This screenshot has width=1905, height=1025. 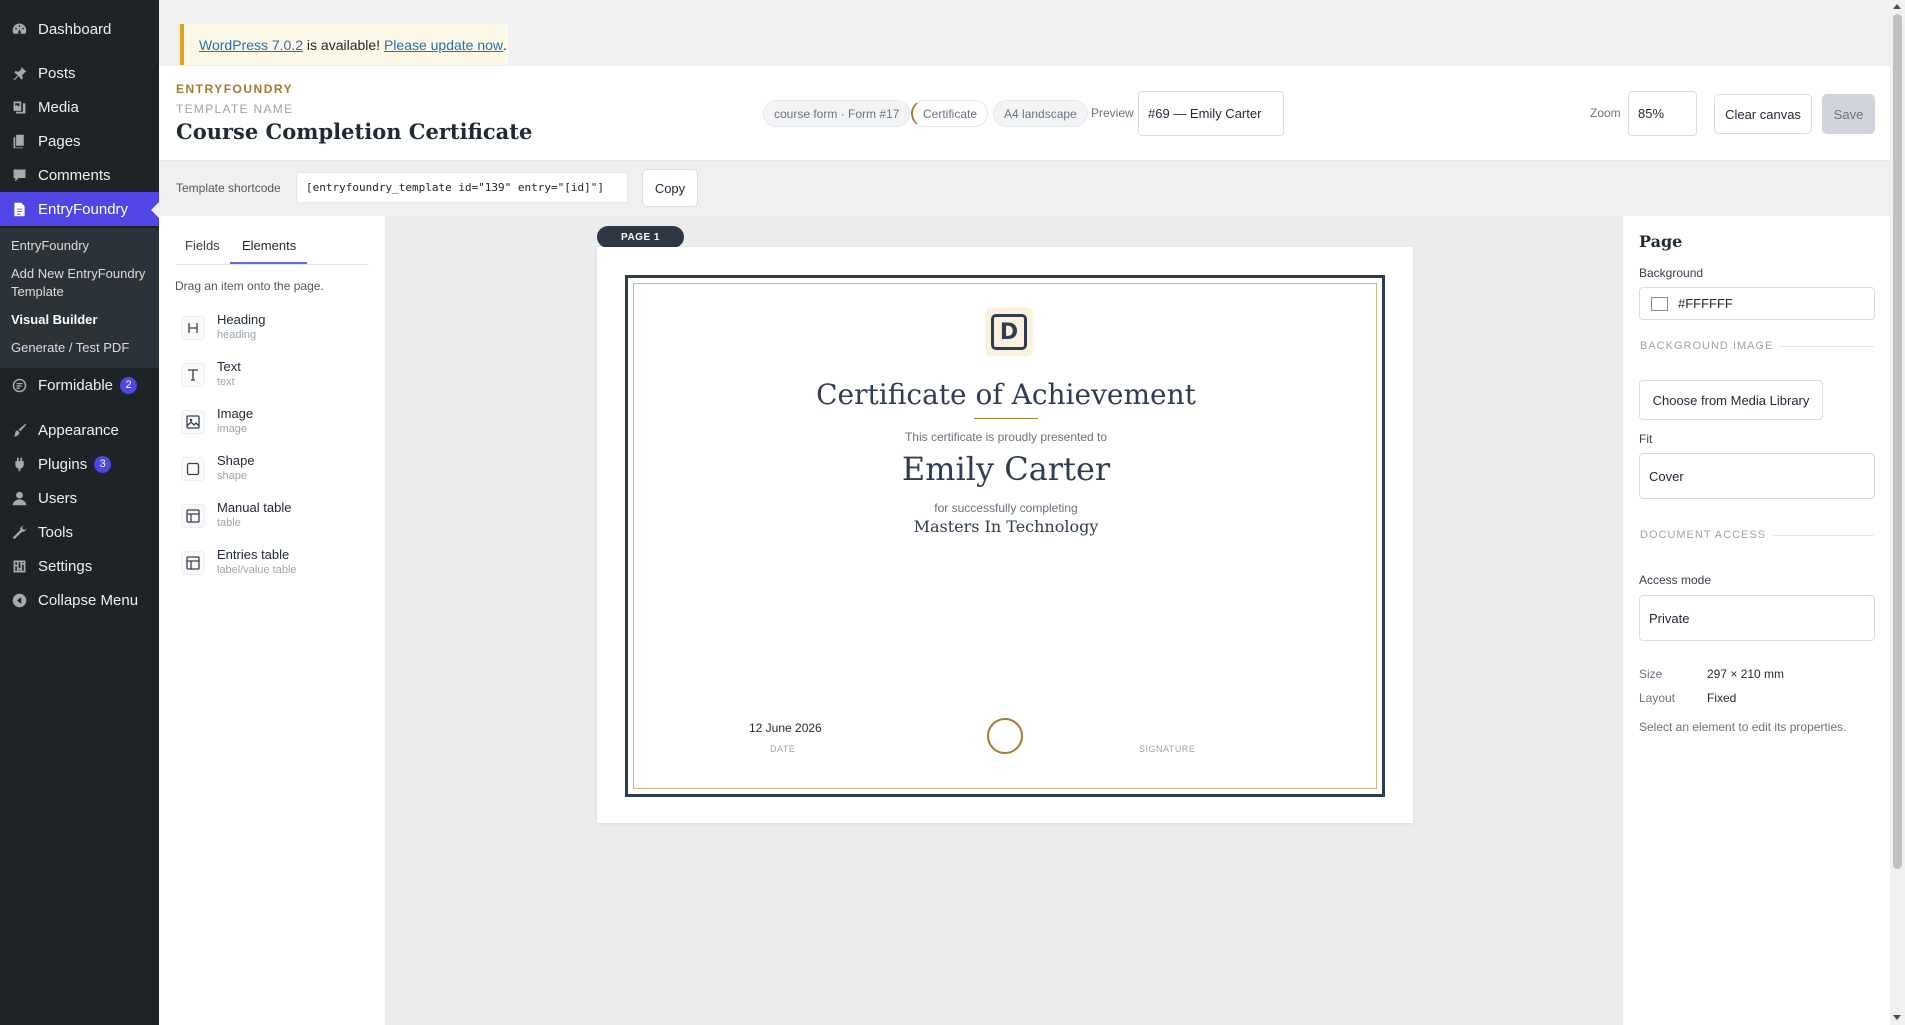 What do you see at coordinates (1006, 437) in the screenshot?
I see `presented-text: This certificate is proudly presented to` at bounding box center [1006, 437].